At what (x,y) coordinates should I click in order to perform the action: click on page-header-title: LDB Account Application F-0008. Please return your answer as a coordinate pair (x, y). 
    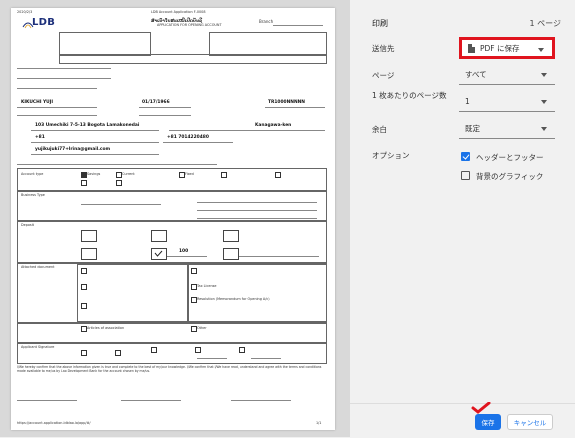
    Looking at the image, I should click on (178, 12).